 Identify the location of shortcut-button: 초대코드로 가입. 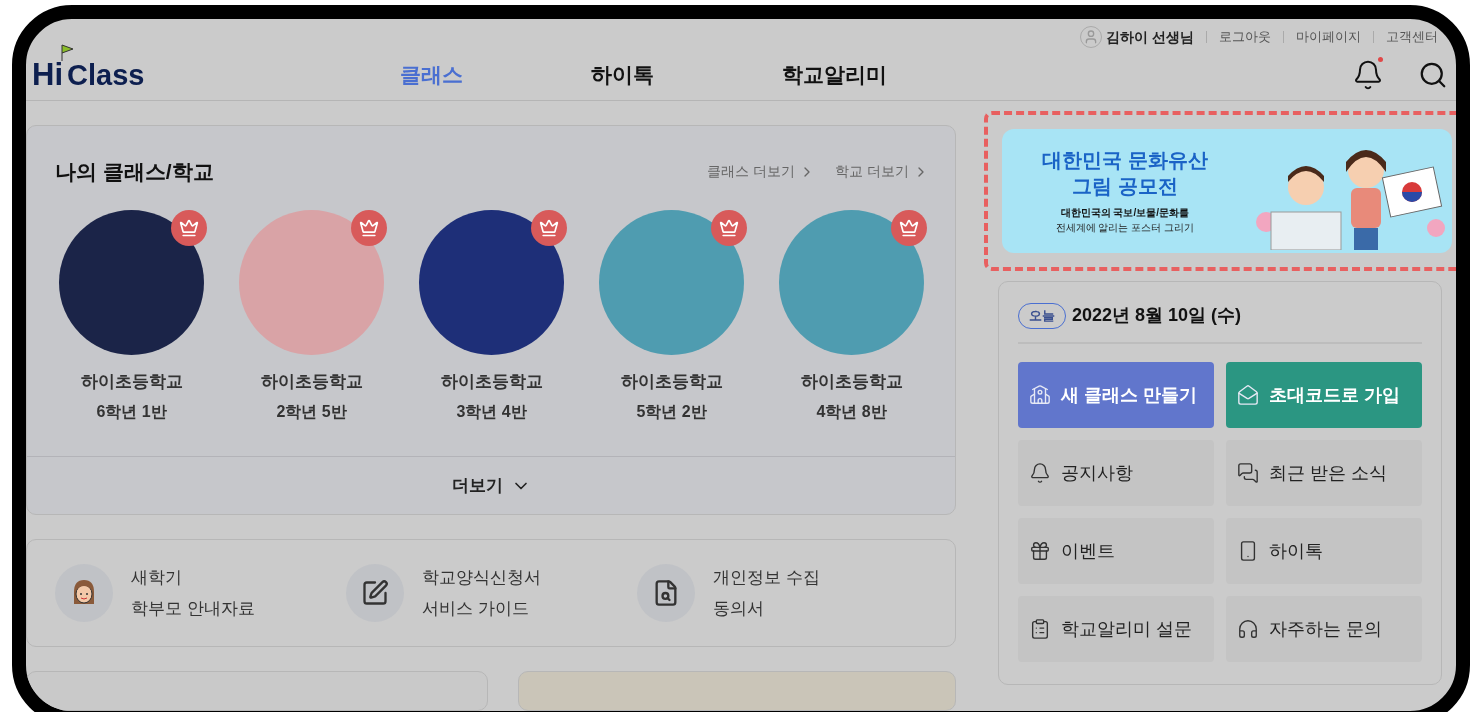
(1324, 395).